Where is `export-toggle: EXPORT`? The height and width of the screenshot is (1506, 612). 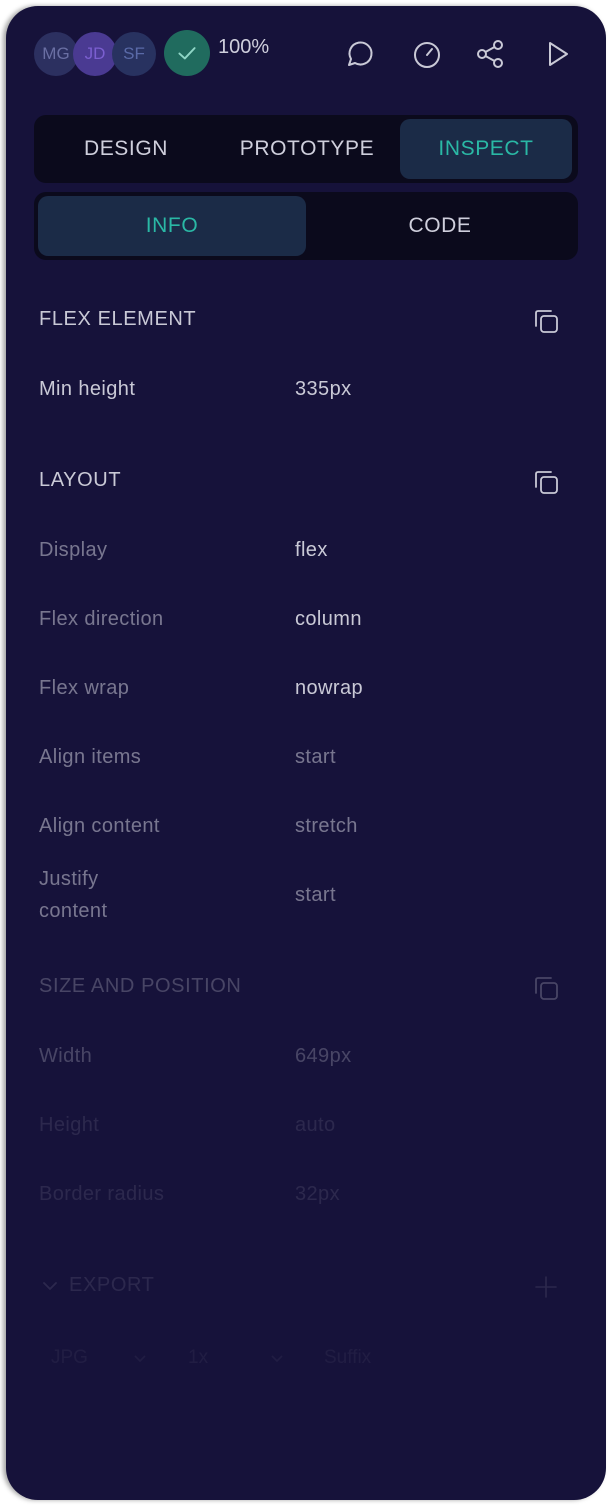 export-toggle: EXPORT is located at coordinates (96, 1285).